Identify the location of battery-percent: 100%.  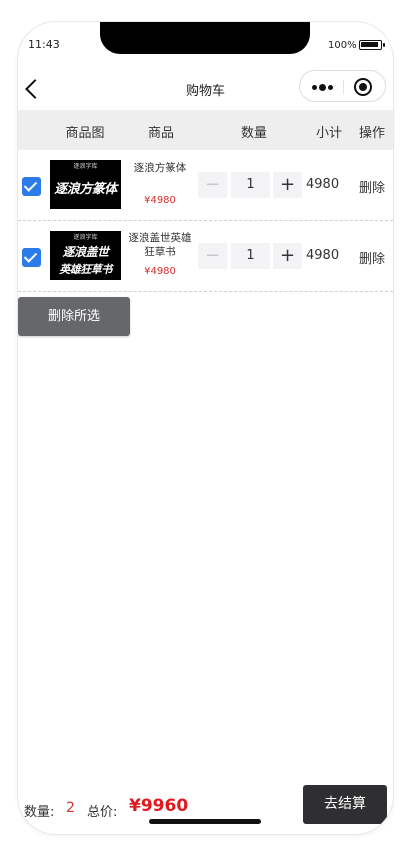
(342, 45).